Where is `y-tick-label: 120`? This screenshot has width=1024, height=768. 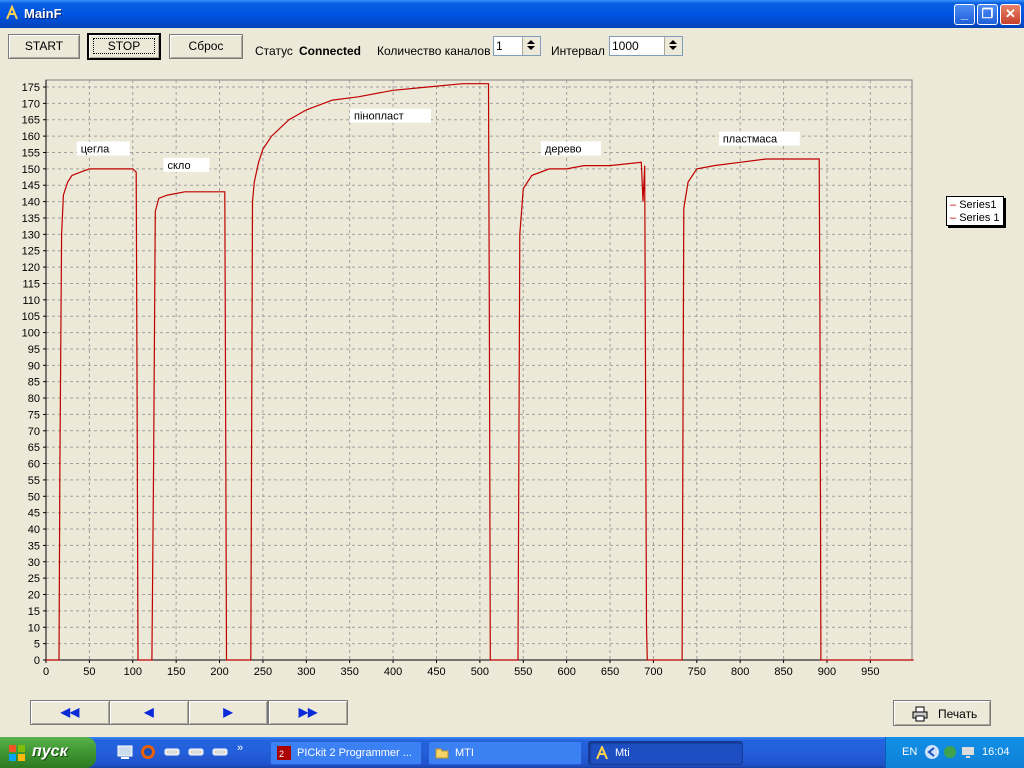 y-tick-label: 120 is located at coordinates (31, 268).